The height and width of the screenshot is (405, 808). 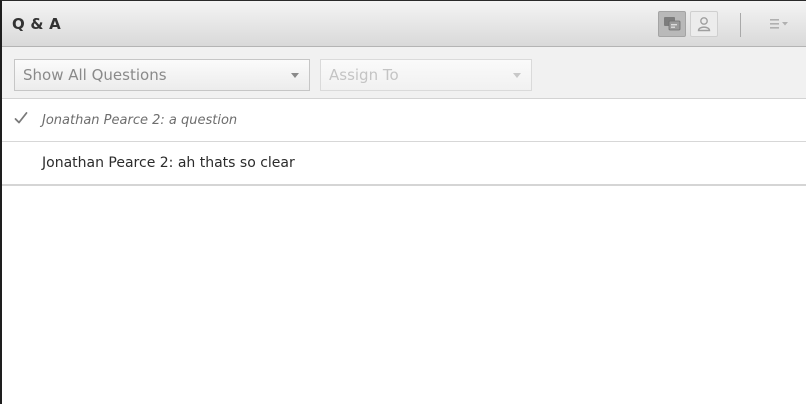 I want to click on check-icon, so click(x=21, y=118).